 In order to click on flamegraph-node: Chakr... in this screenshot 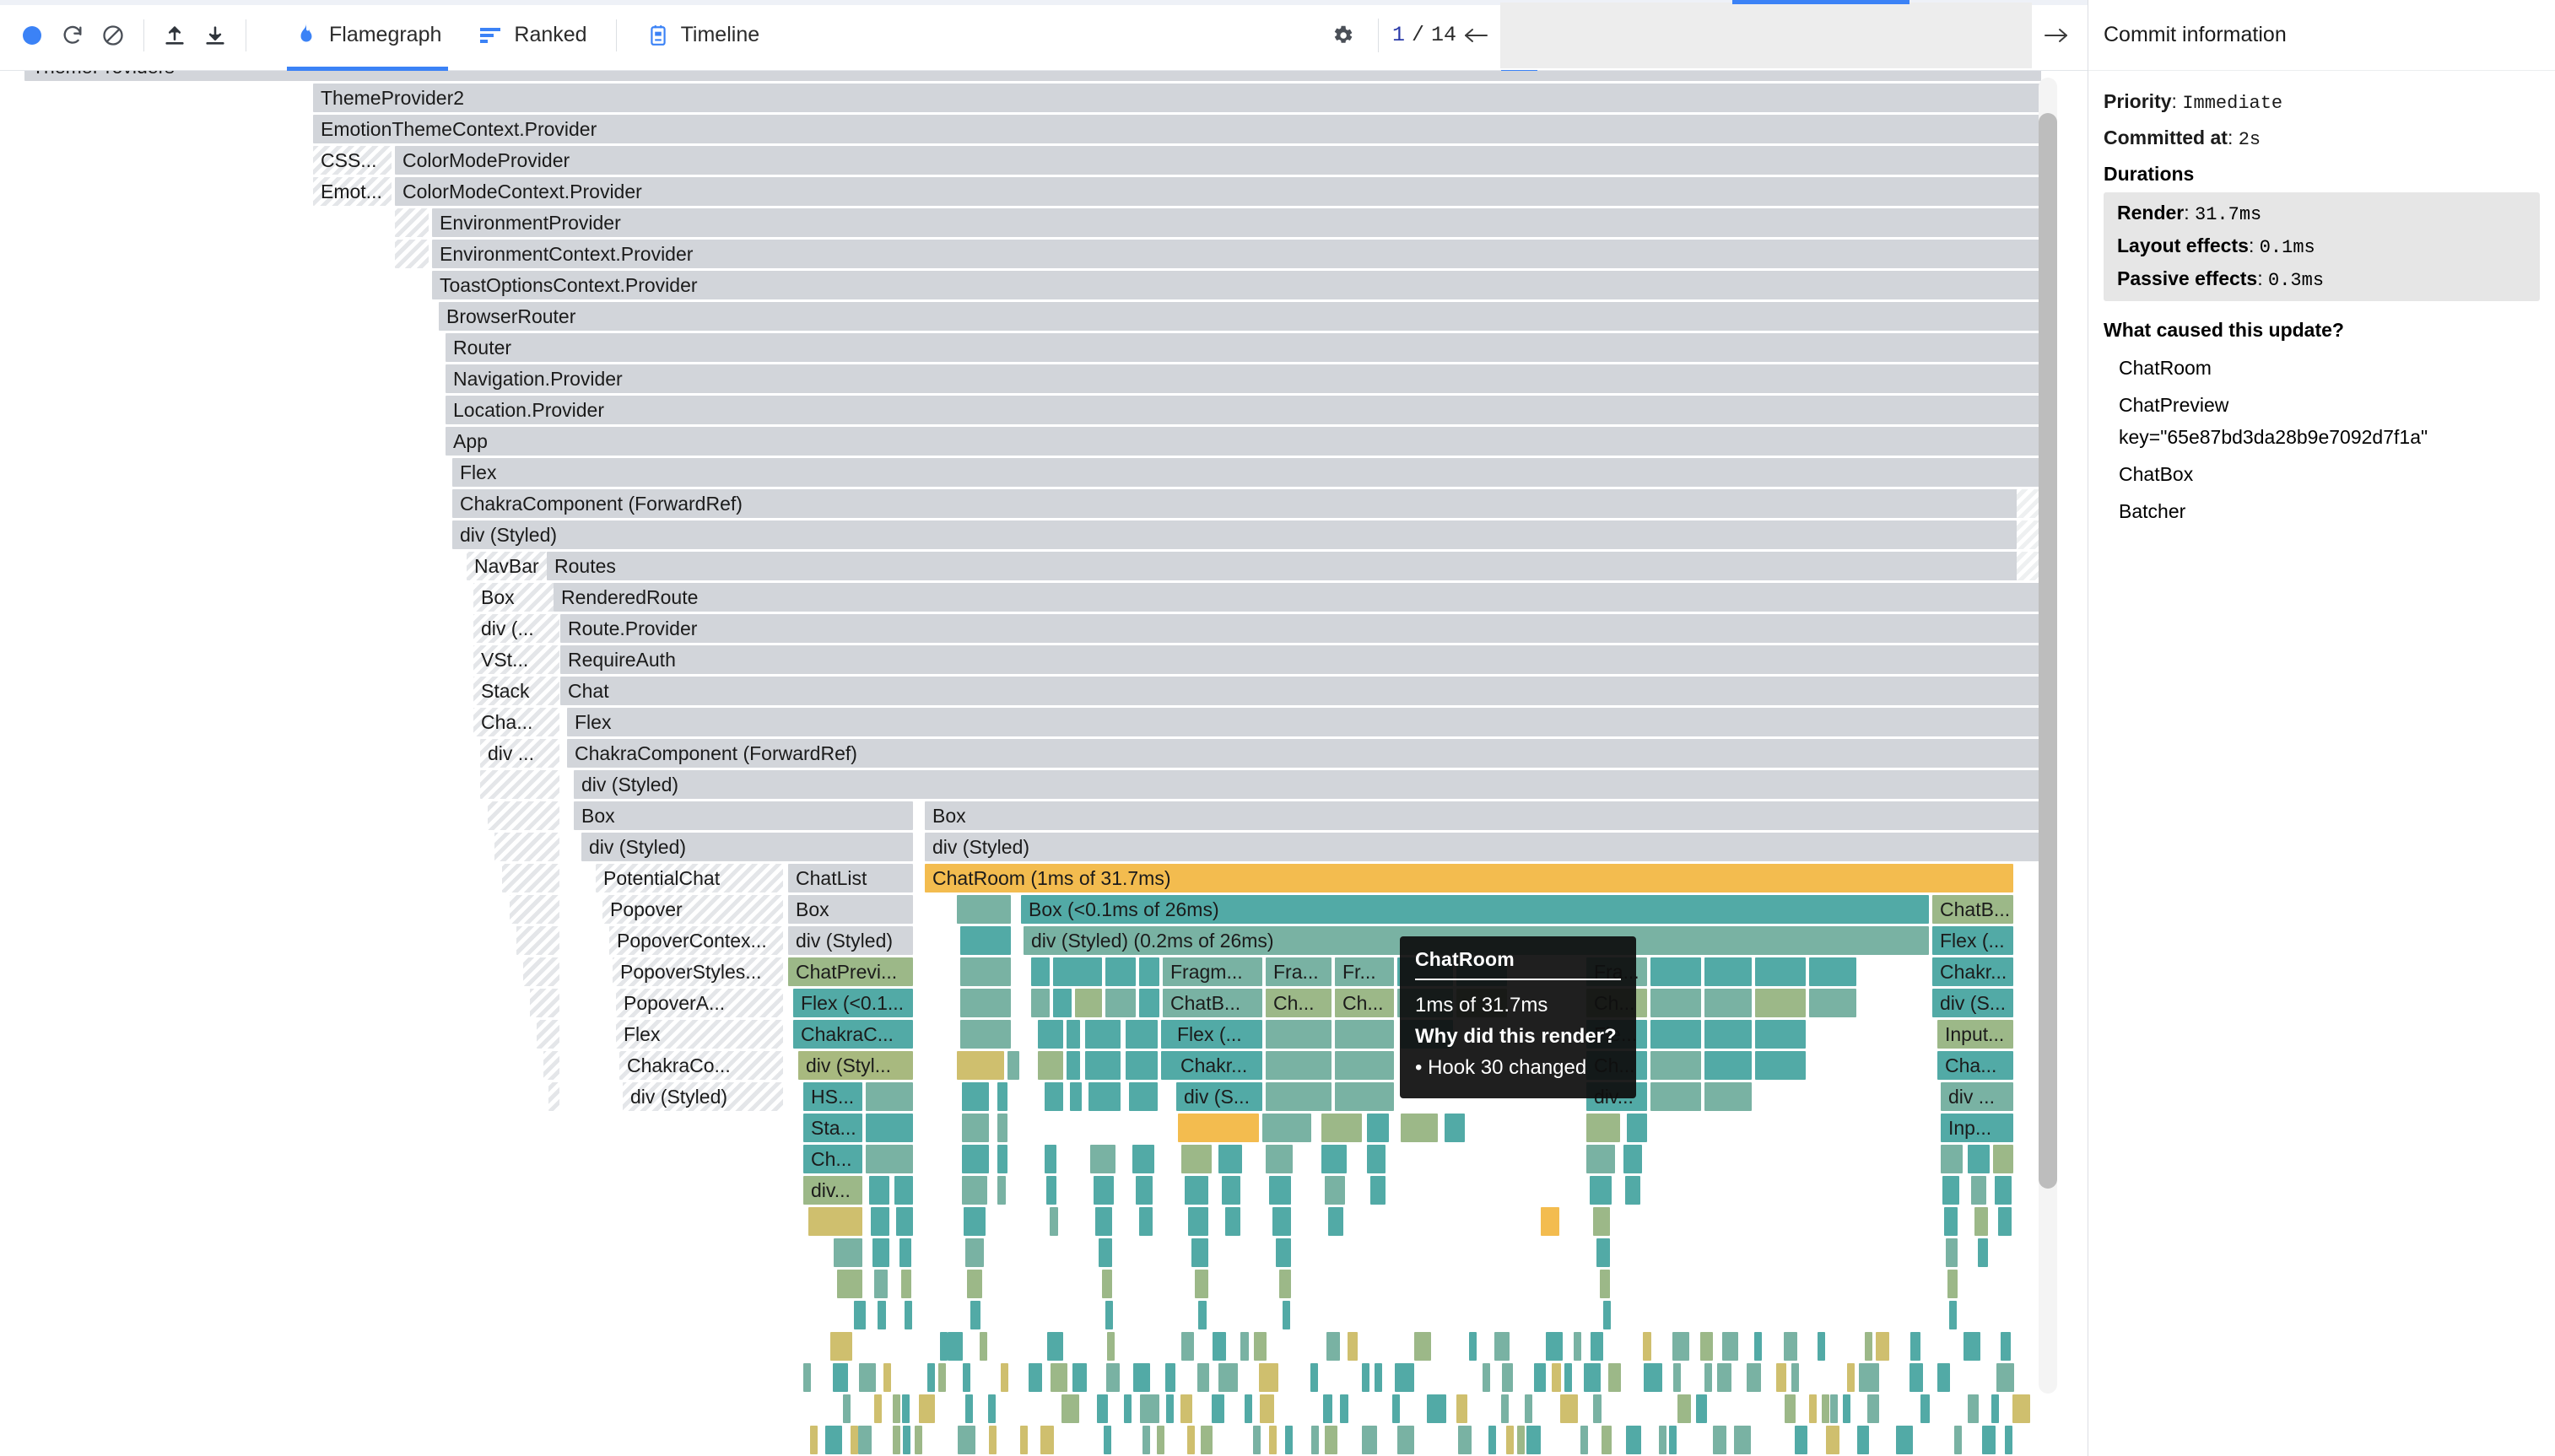, I will do `click(1972, 972)`.